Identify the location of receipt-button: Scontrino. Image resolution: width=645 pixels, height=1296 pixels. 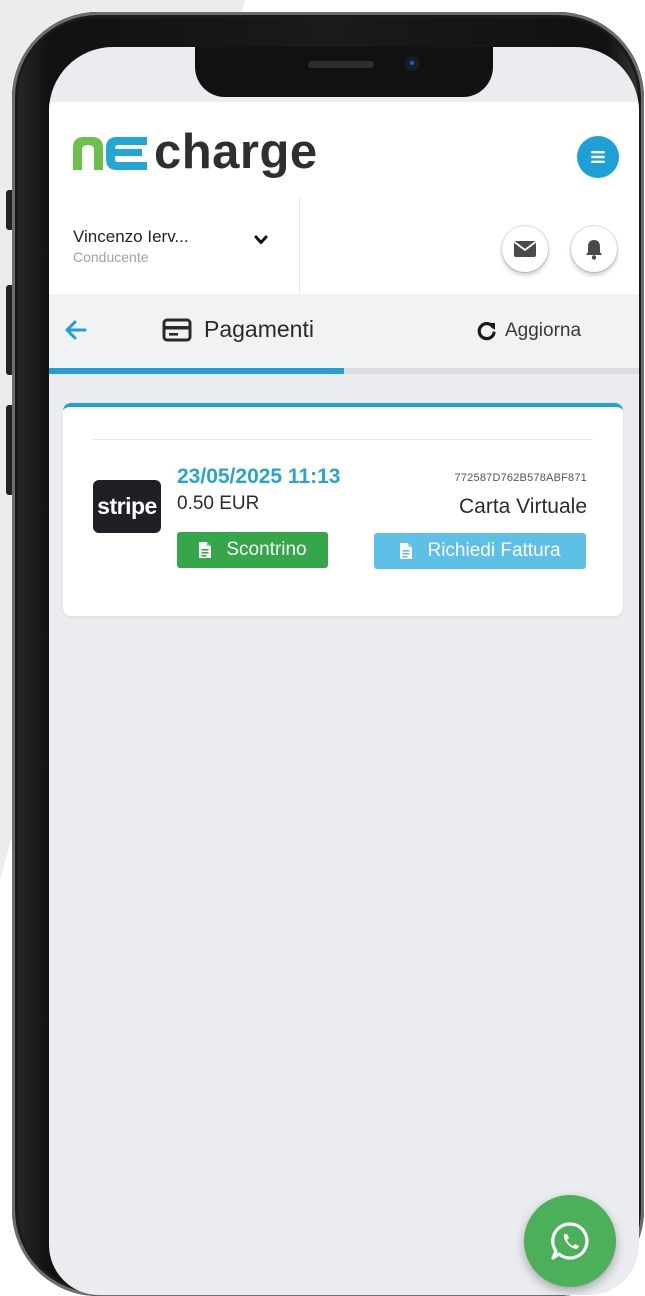
(252, 550).